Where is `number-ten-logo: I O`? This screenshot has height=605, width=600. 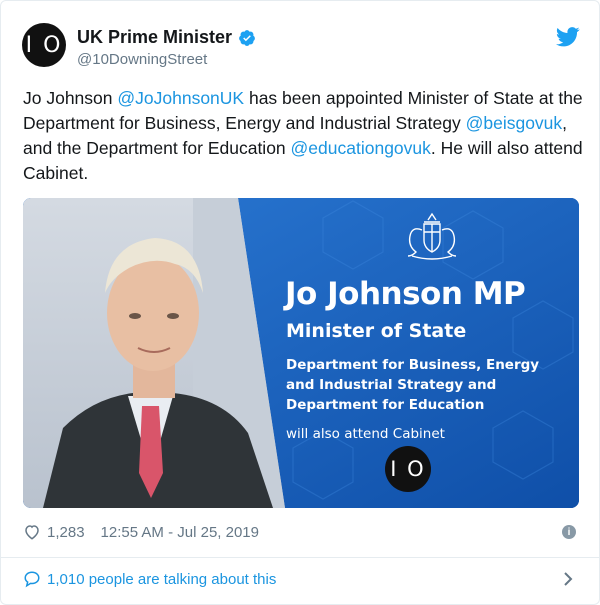 number-ten-logo: I O is located at coordinates (408, 469).